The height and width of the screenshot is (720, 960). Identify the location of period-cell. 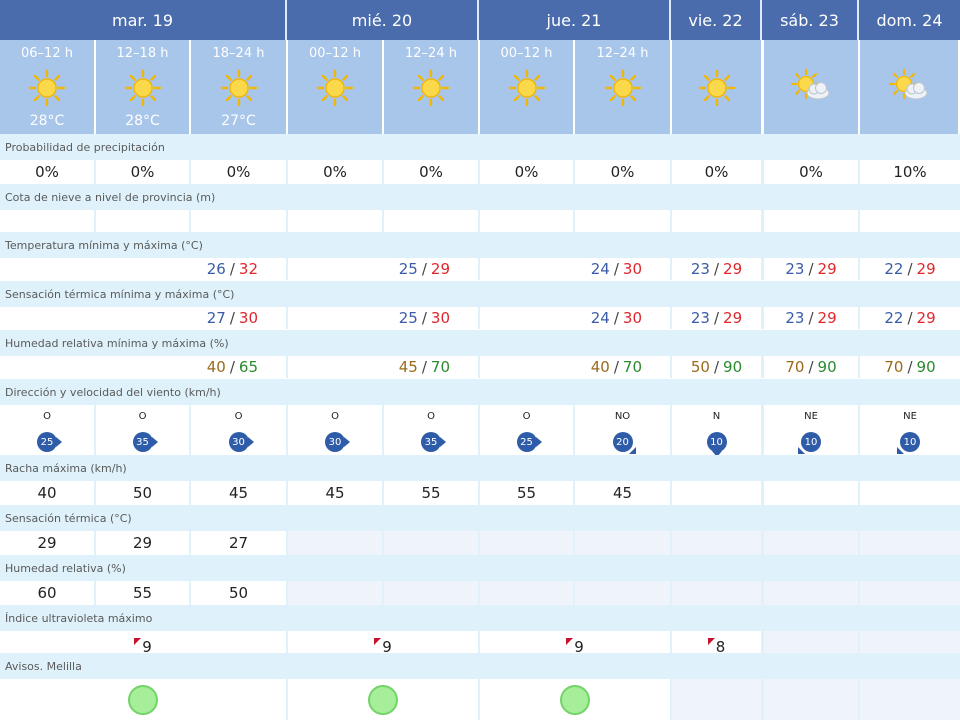
(717, 87).